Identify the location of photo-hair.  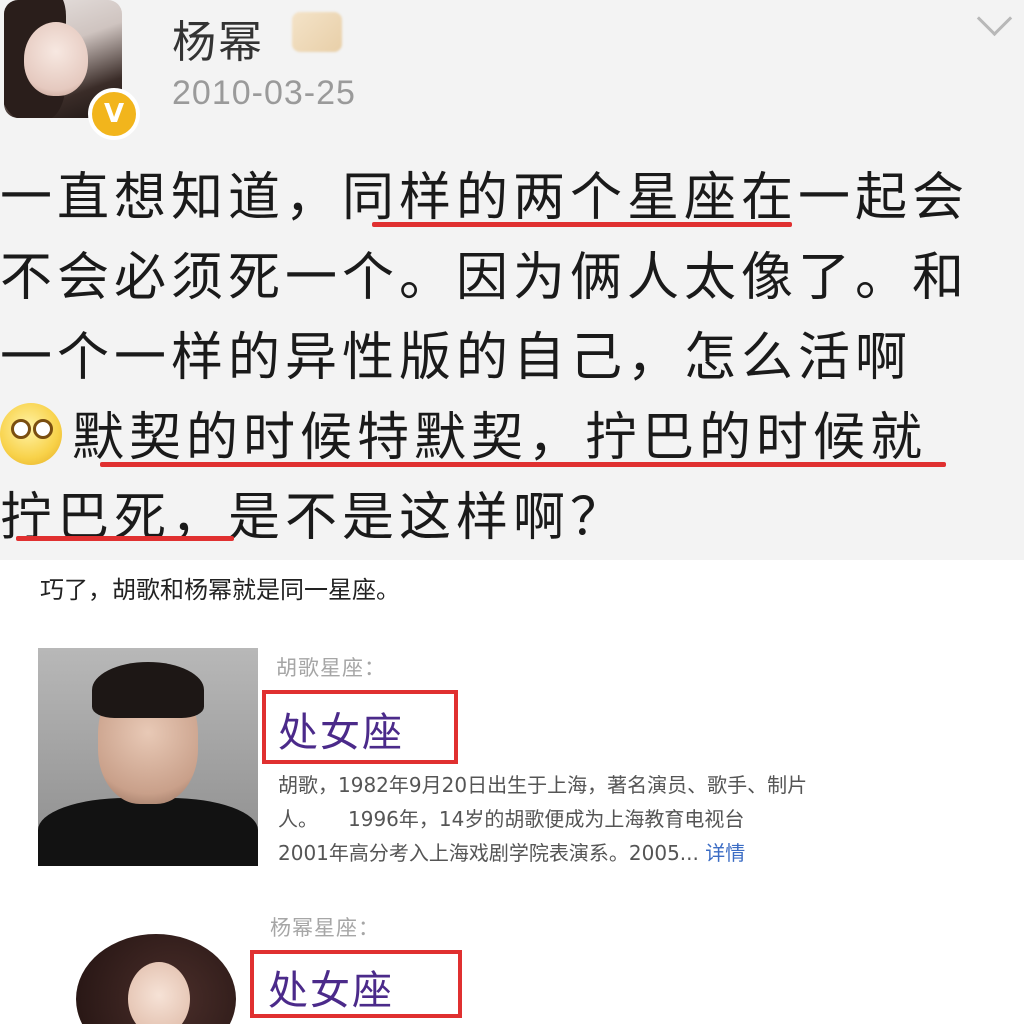
(148, 690).